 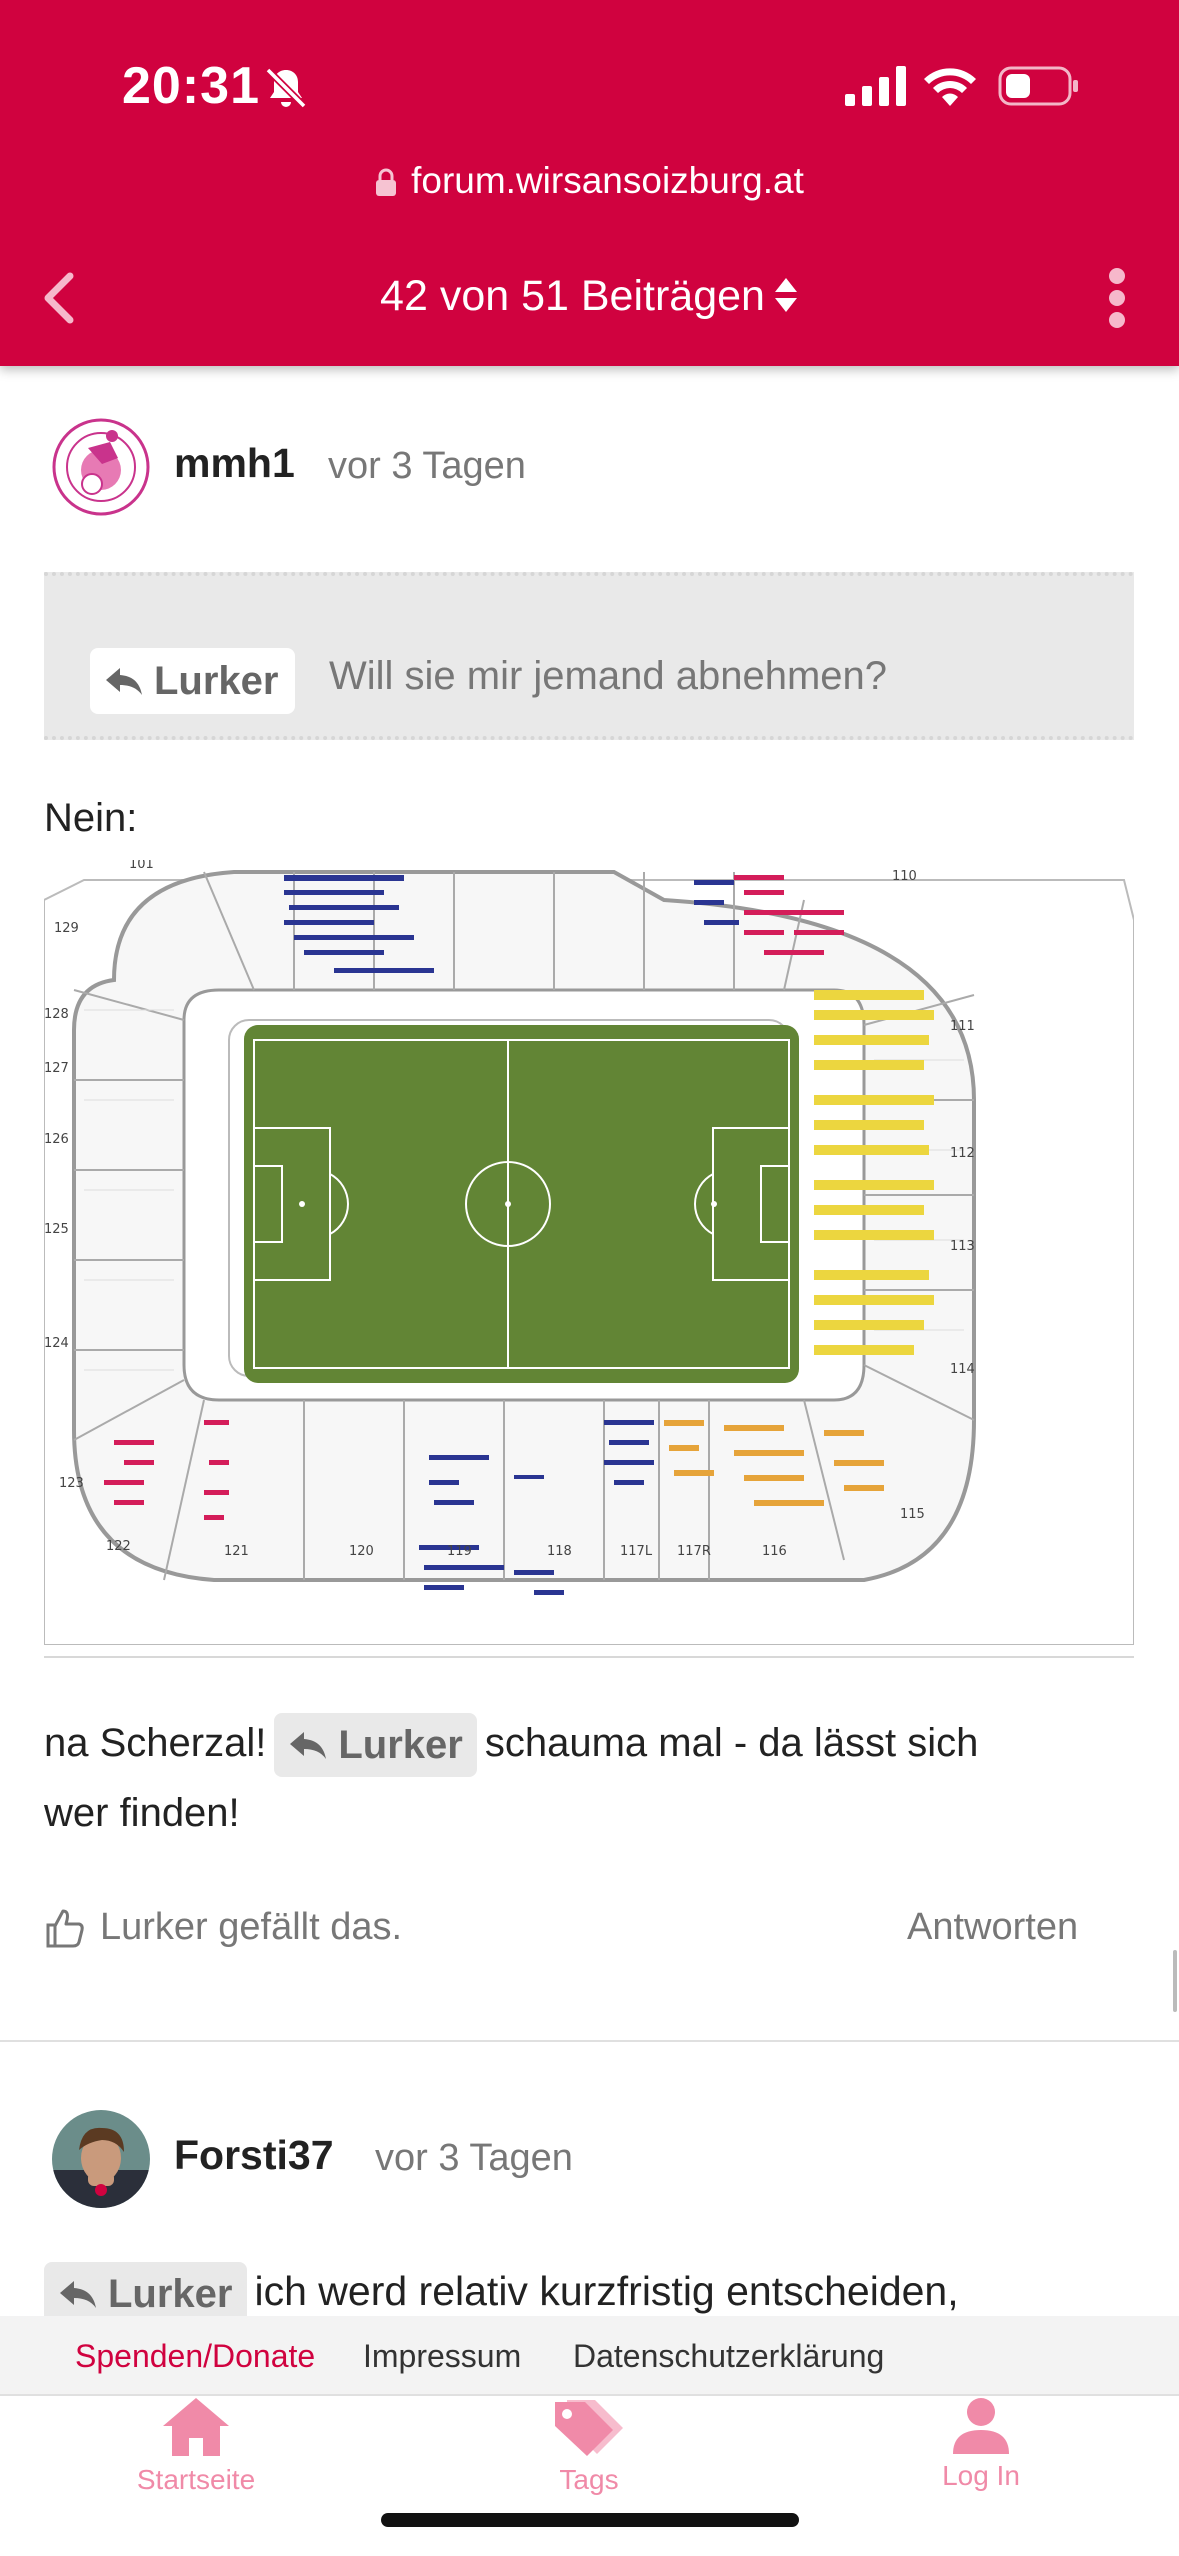 What do you see at coordinates (875, 86) in the screenshot?
I see `cell-signal-icon` at bounding box center [875, 86].